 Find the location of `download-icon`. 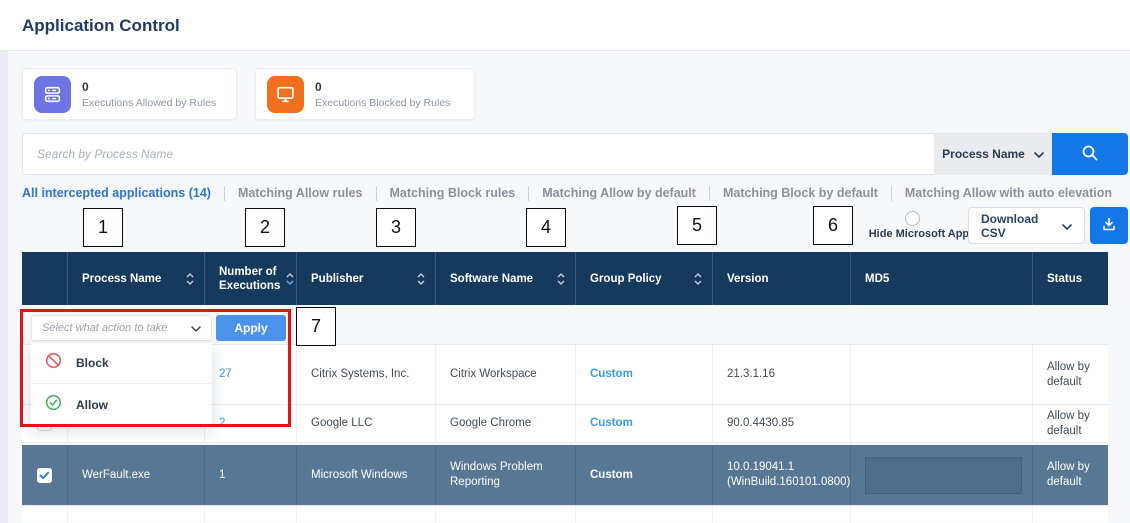

download-icon is located at coordinates (1109, 225).